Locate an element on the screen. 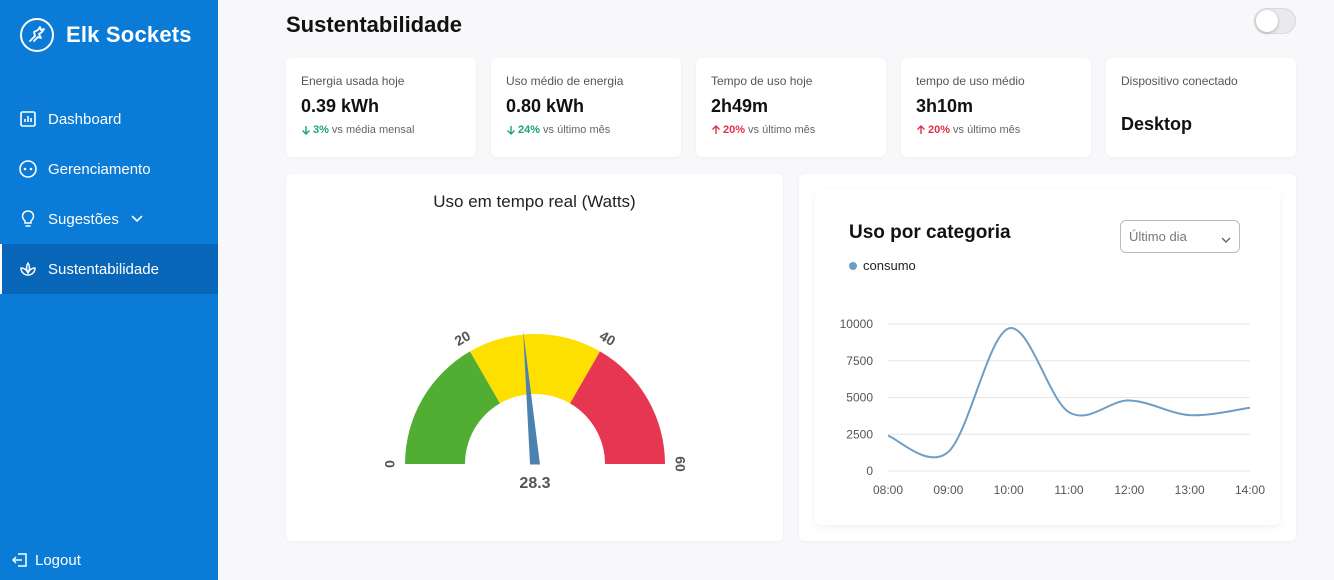  theme-toggle is located at coordinates (1275, 21).